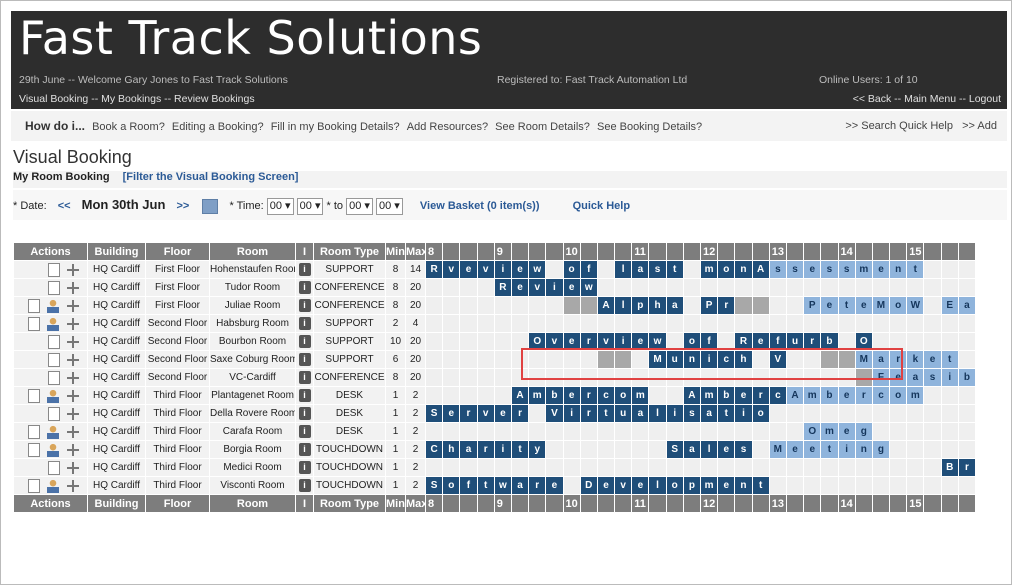 This screenshot has width=1012, height=585. What do you see at coordinates (881, 359) in the screenshot?
I see `pending-slot: a` at bounding box center [881, 359].